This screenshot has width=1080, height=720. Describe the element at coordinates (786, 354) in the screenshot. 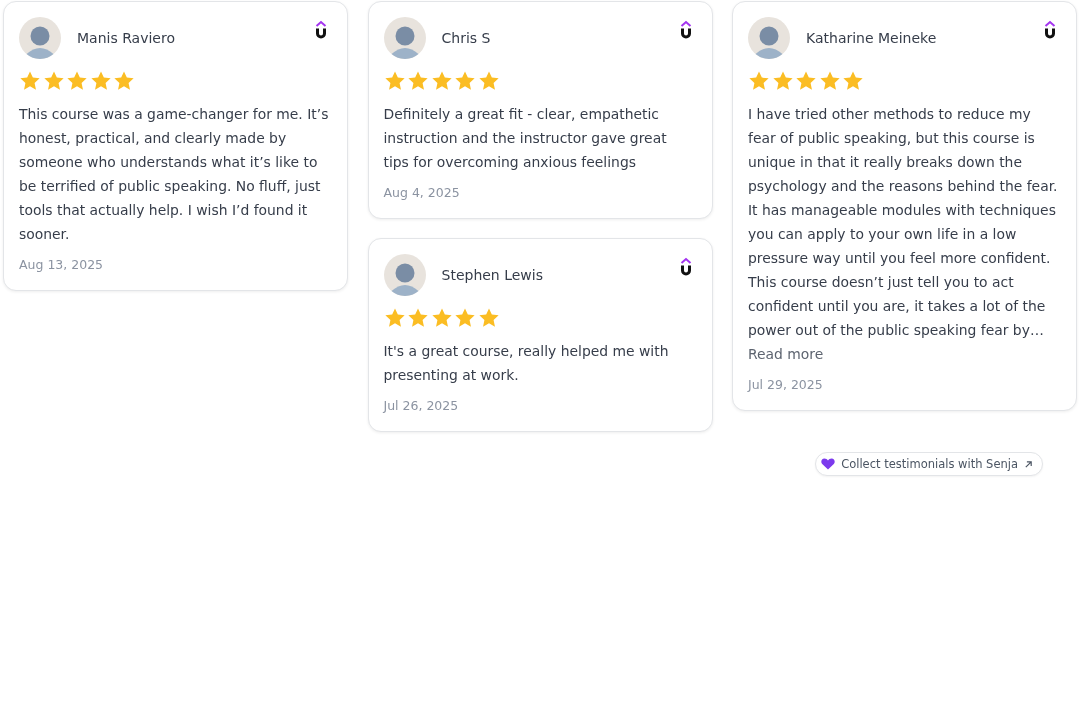

I see `read-more-link: Read more` at that location.